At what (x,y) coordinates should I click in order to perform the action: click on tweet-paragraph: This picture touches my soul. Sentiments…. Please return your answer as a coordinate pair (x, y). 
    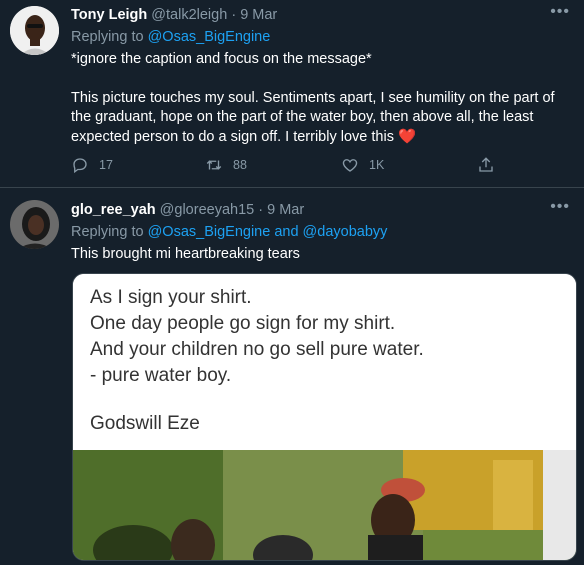
    Looking at the image, I should click on (321, 118).